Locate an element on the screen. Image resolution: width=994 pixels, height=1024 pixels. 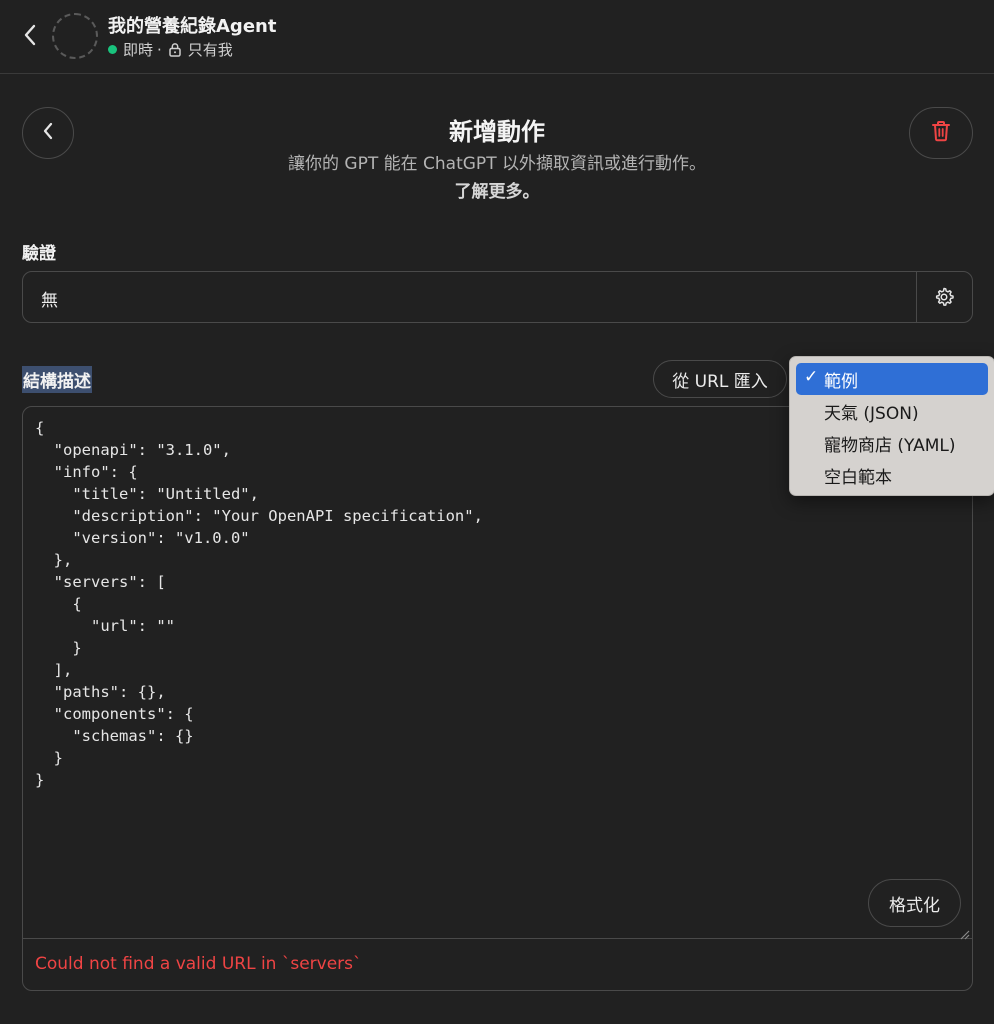
menu-item-pet-store-yaml: 寵物商店 (YAML) is located at coordinates (892, 443).